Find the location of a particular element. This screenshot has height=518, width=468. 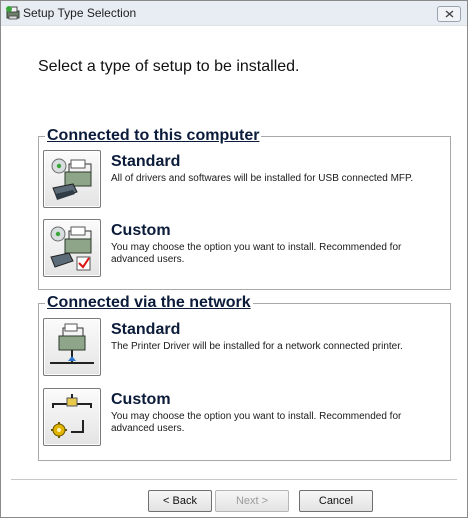

network-custom-setup-icon is located at coordinates (71, 416).